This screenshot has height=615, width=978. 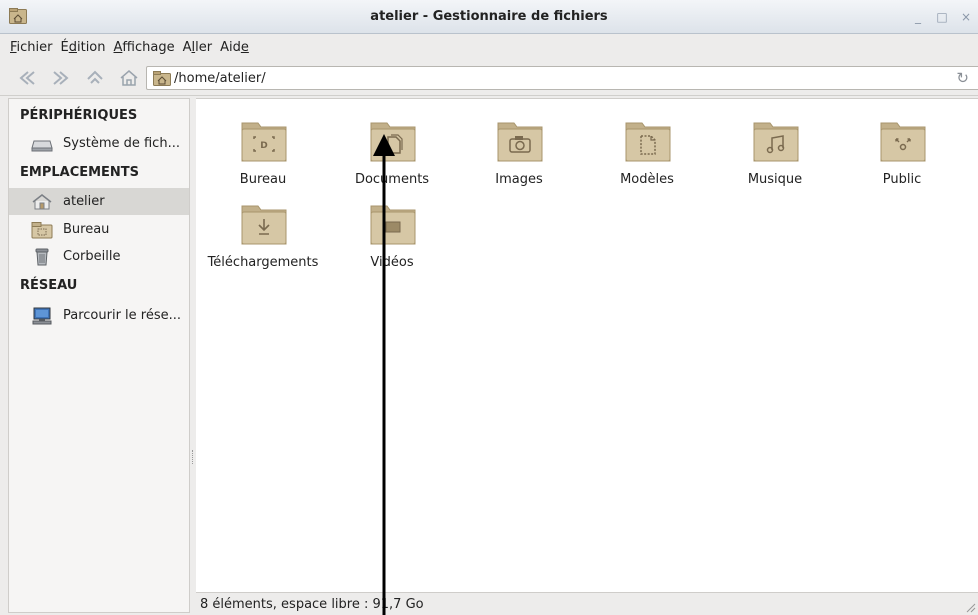 I want to click on svg-text: D, so click(x=263, y=146).